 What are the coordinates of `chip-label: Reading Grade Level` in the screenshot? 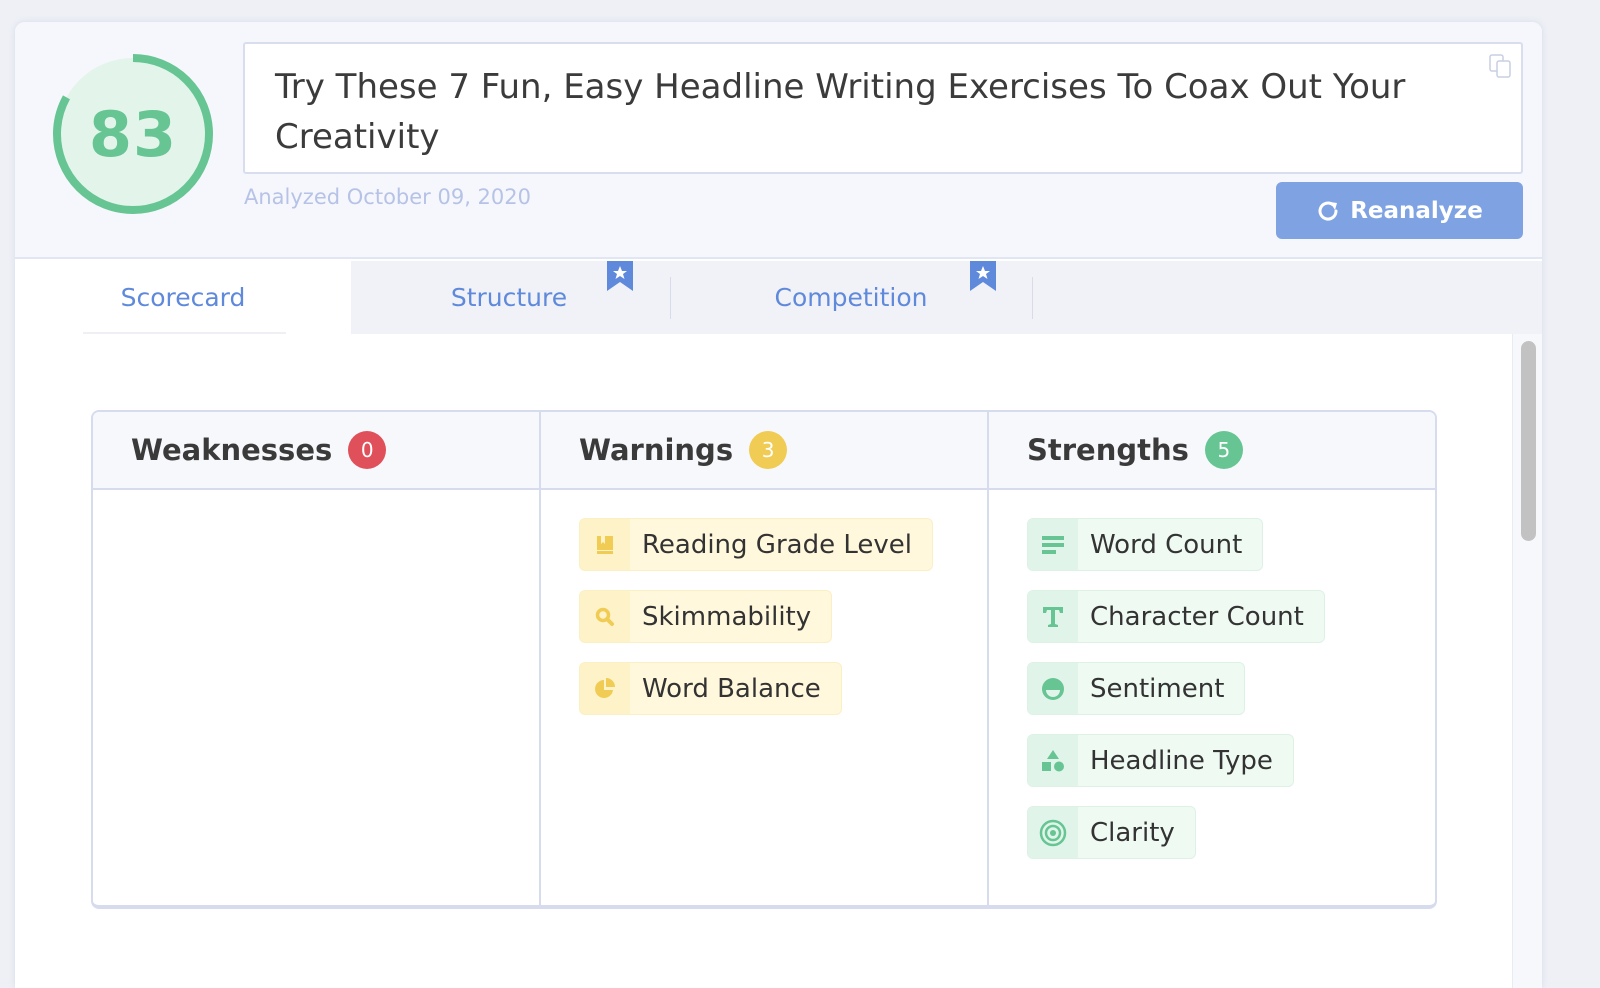 It's located at (777, 544).